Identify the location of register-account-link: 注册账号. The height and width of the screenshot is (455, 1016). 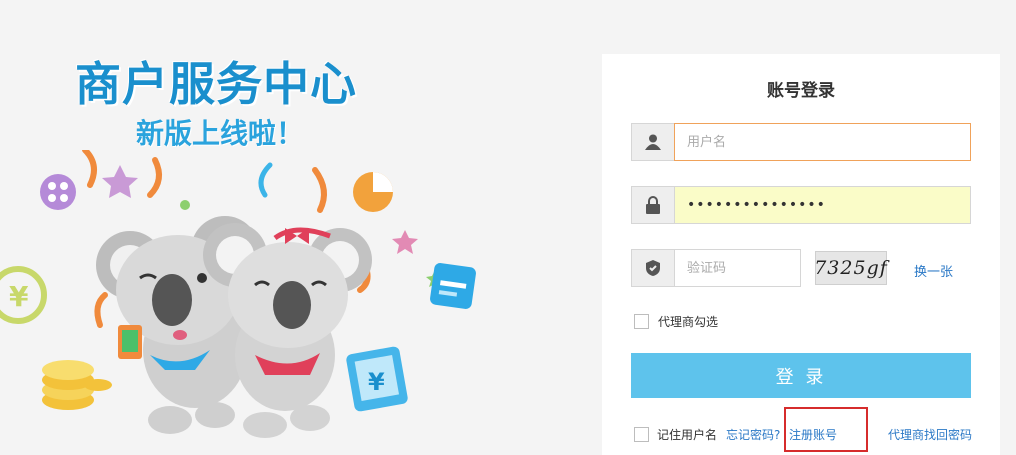
(813, 434).